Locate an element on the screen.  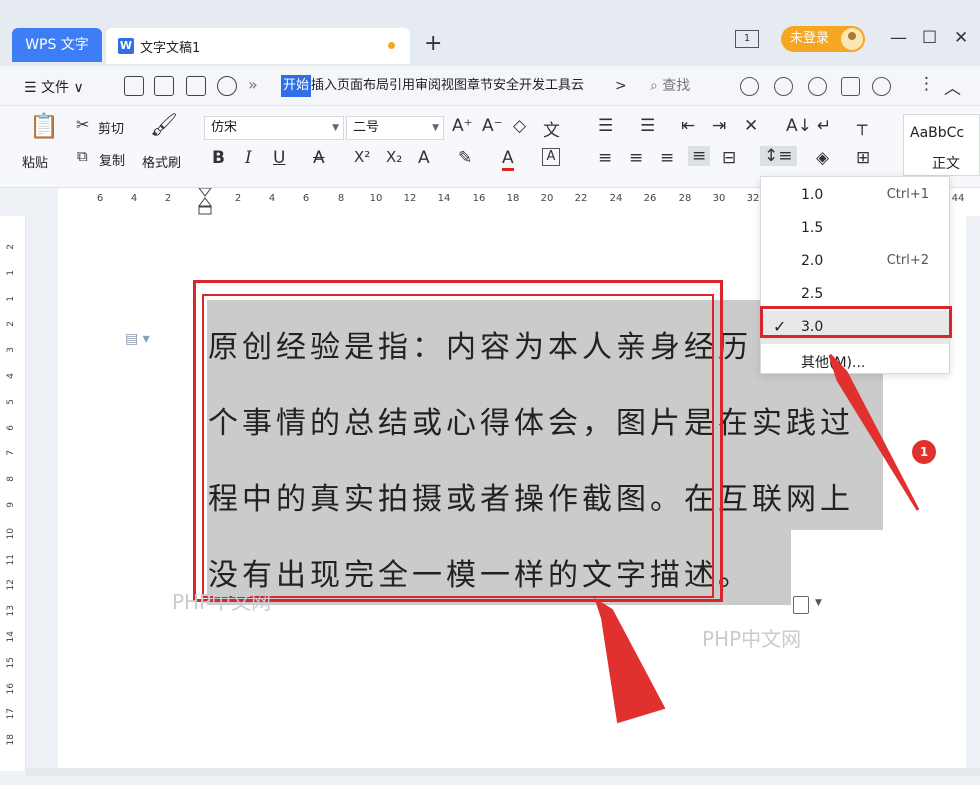
strikethrough-icon: A is located at coordinates (319, 158).